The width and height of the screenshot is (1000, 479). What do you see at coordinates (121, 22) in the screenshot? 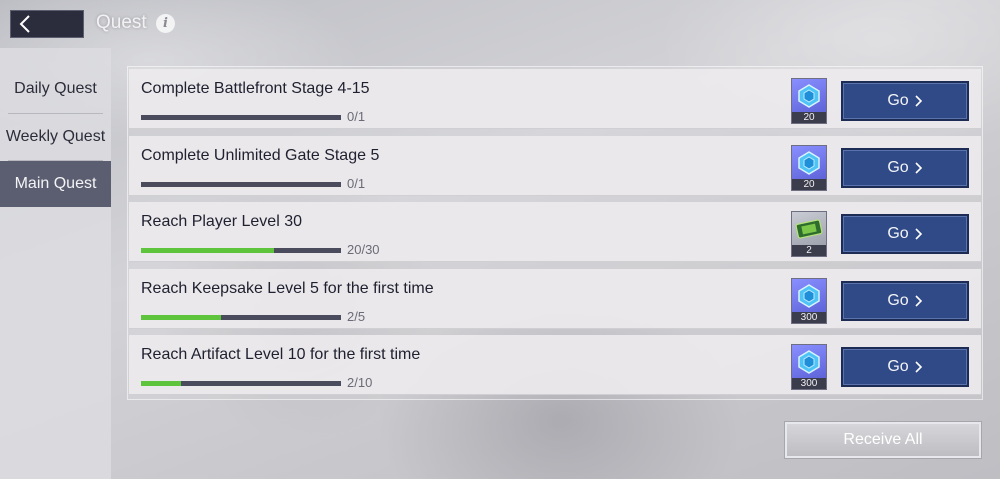
I see `page-title: Quest` at bounding box center [121, 22].